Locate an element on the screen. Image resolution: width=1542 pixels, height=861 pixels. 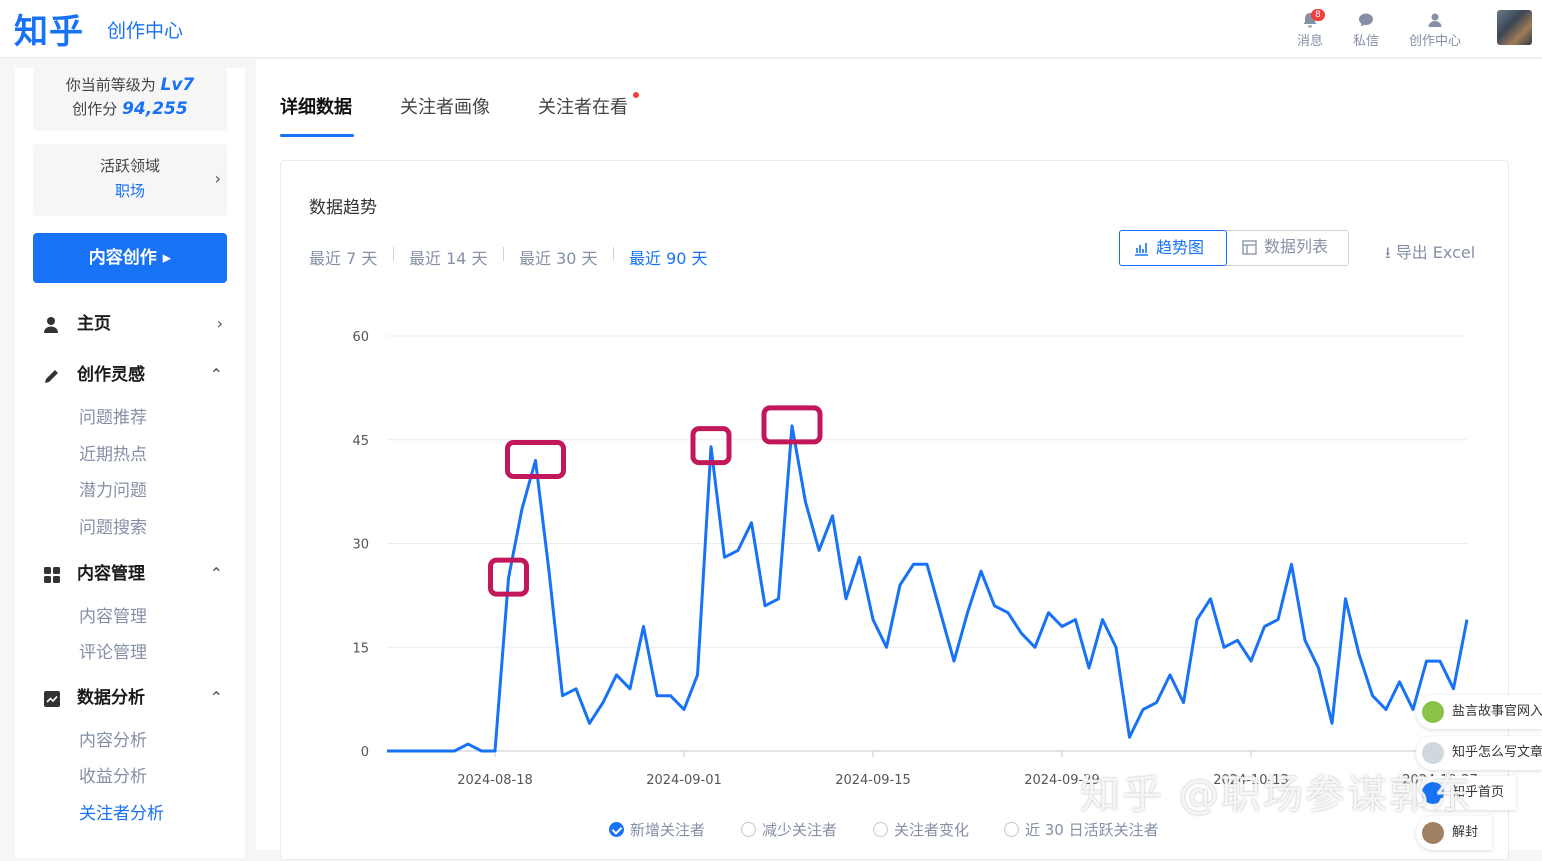
y-tick-label: 15 is located at coordinates (360, 648).